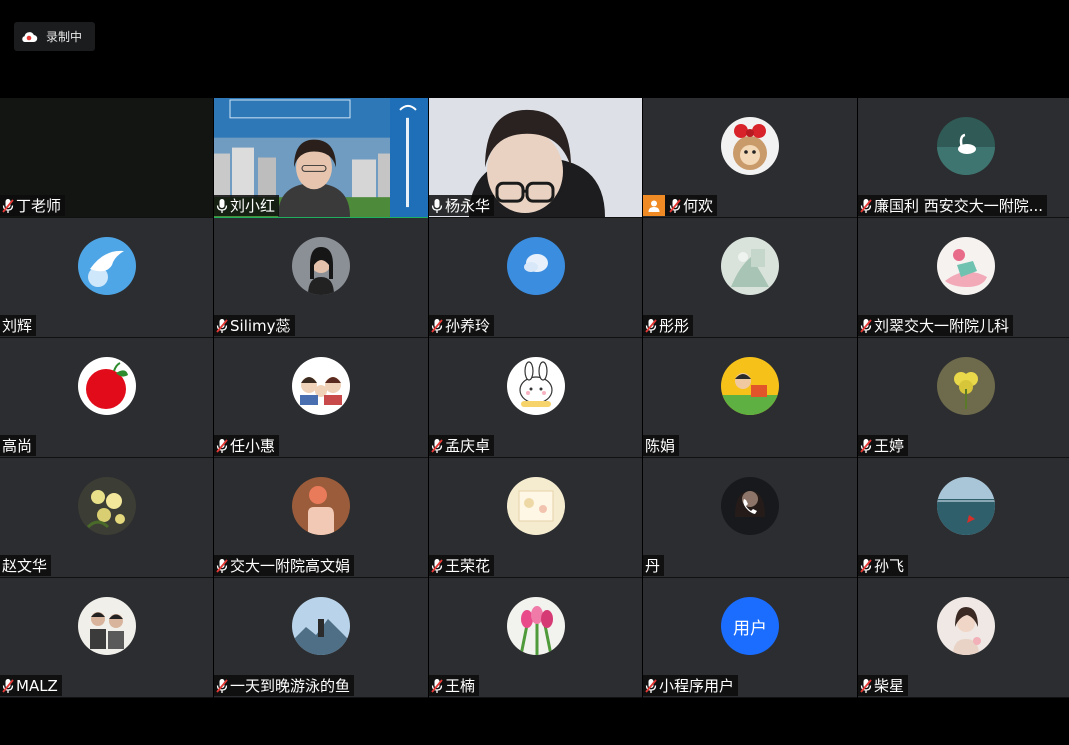  I want to click on name-label: 王楠, so click(454, 685).